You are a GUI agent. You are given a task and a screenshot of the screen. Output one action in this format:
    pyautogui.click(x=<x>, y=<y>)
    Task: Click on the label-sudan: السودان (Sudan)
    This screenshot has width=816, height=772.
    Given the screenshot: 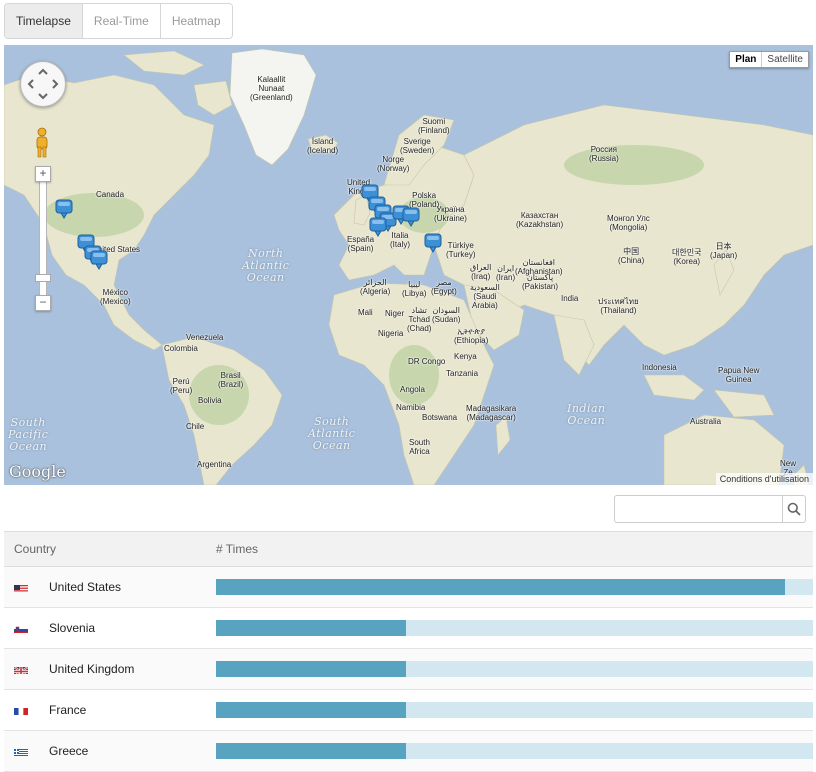 What is the action you would take?
    pyautogui.click(x=446, y=315)
    